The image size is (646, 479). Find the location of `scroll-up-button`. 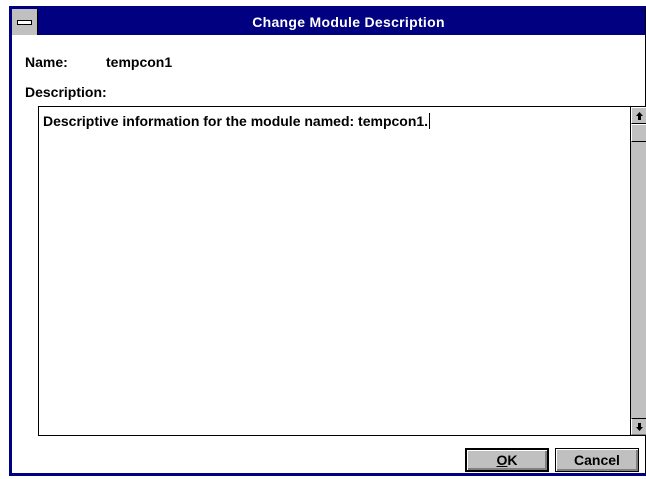

scroll-up-button is located at coordinates (638, 115).